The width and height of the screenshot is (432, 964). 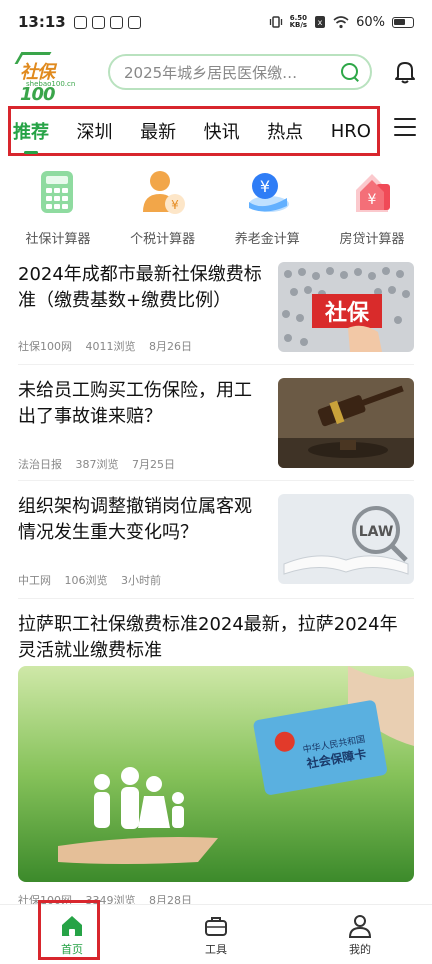 What do you see at coordinates (140, 287) in the screenshot?
I see `article-title: 2024年成都市最新社保缴费标准（缴费基数+缴费比例）` at bounding box center [140, 287].